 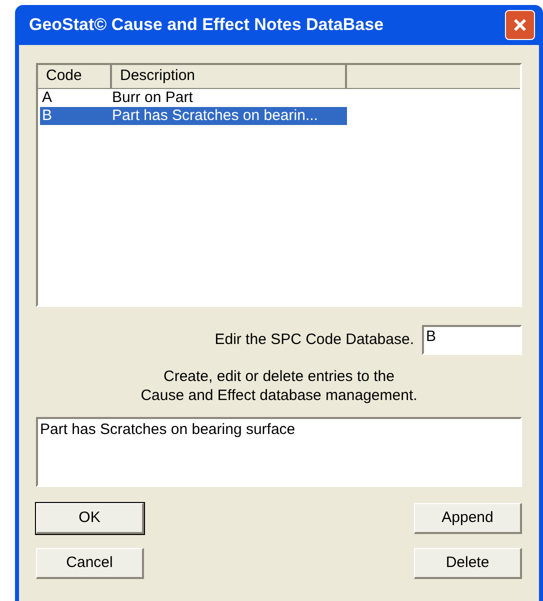 What do you see at coordinates (90, 518) in the screenshot?
I see `dialog-button: OK` at bounding box center [90, 518].